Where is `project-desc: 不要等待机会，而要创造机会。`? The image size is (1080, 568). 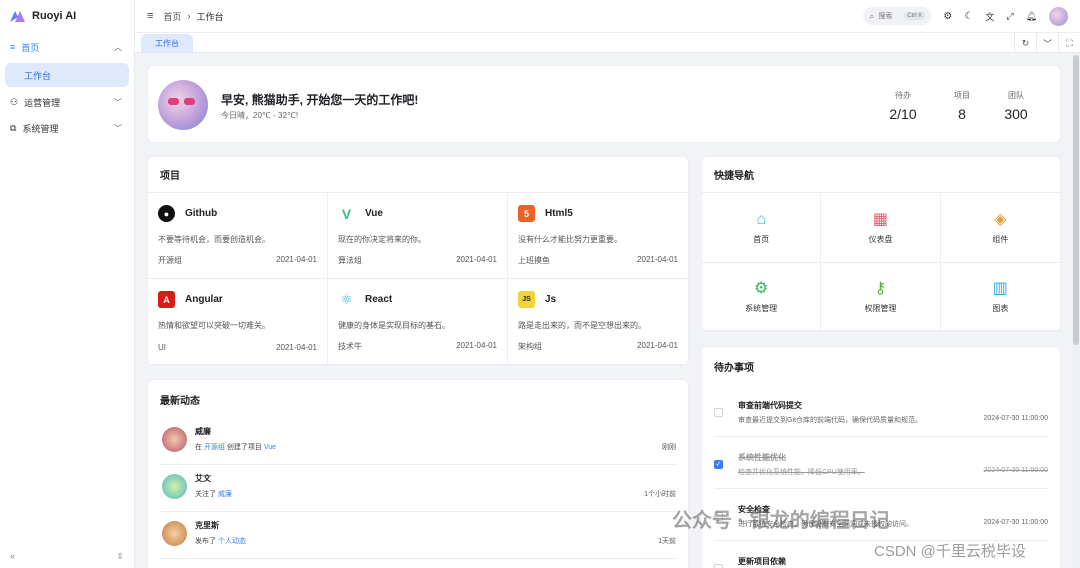 project-desc: 不要等待机会，而要创造机会。 is located at coordinates (214, 239).